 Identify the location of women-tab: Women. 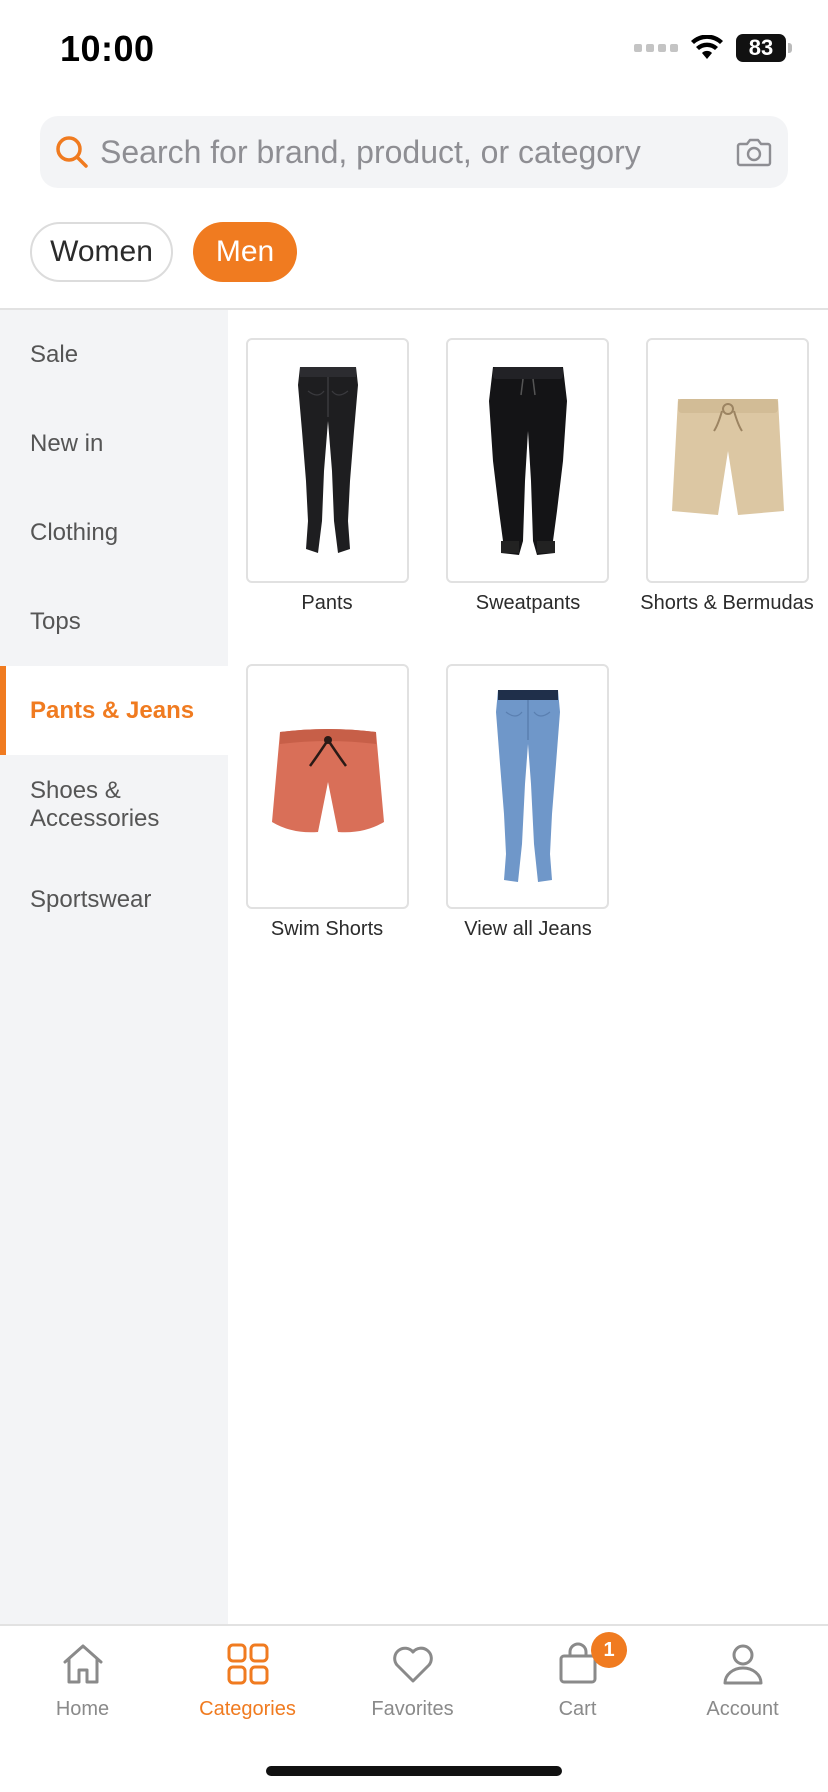
(101, 252).